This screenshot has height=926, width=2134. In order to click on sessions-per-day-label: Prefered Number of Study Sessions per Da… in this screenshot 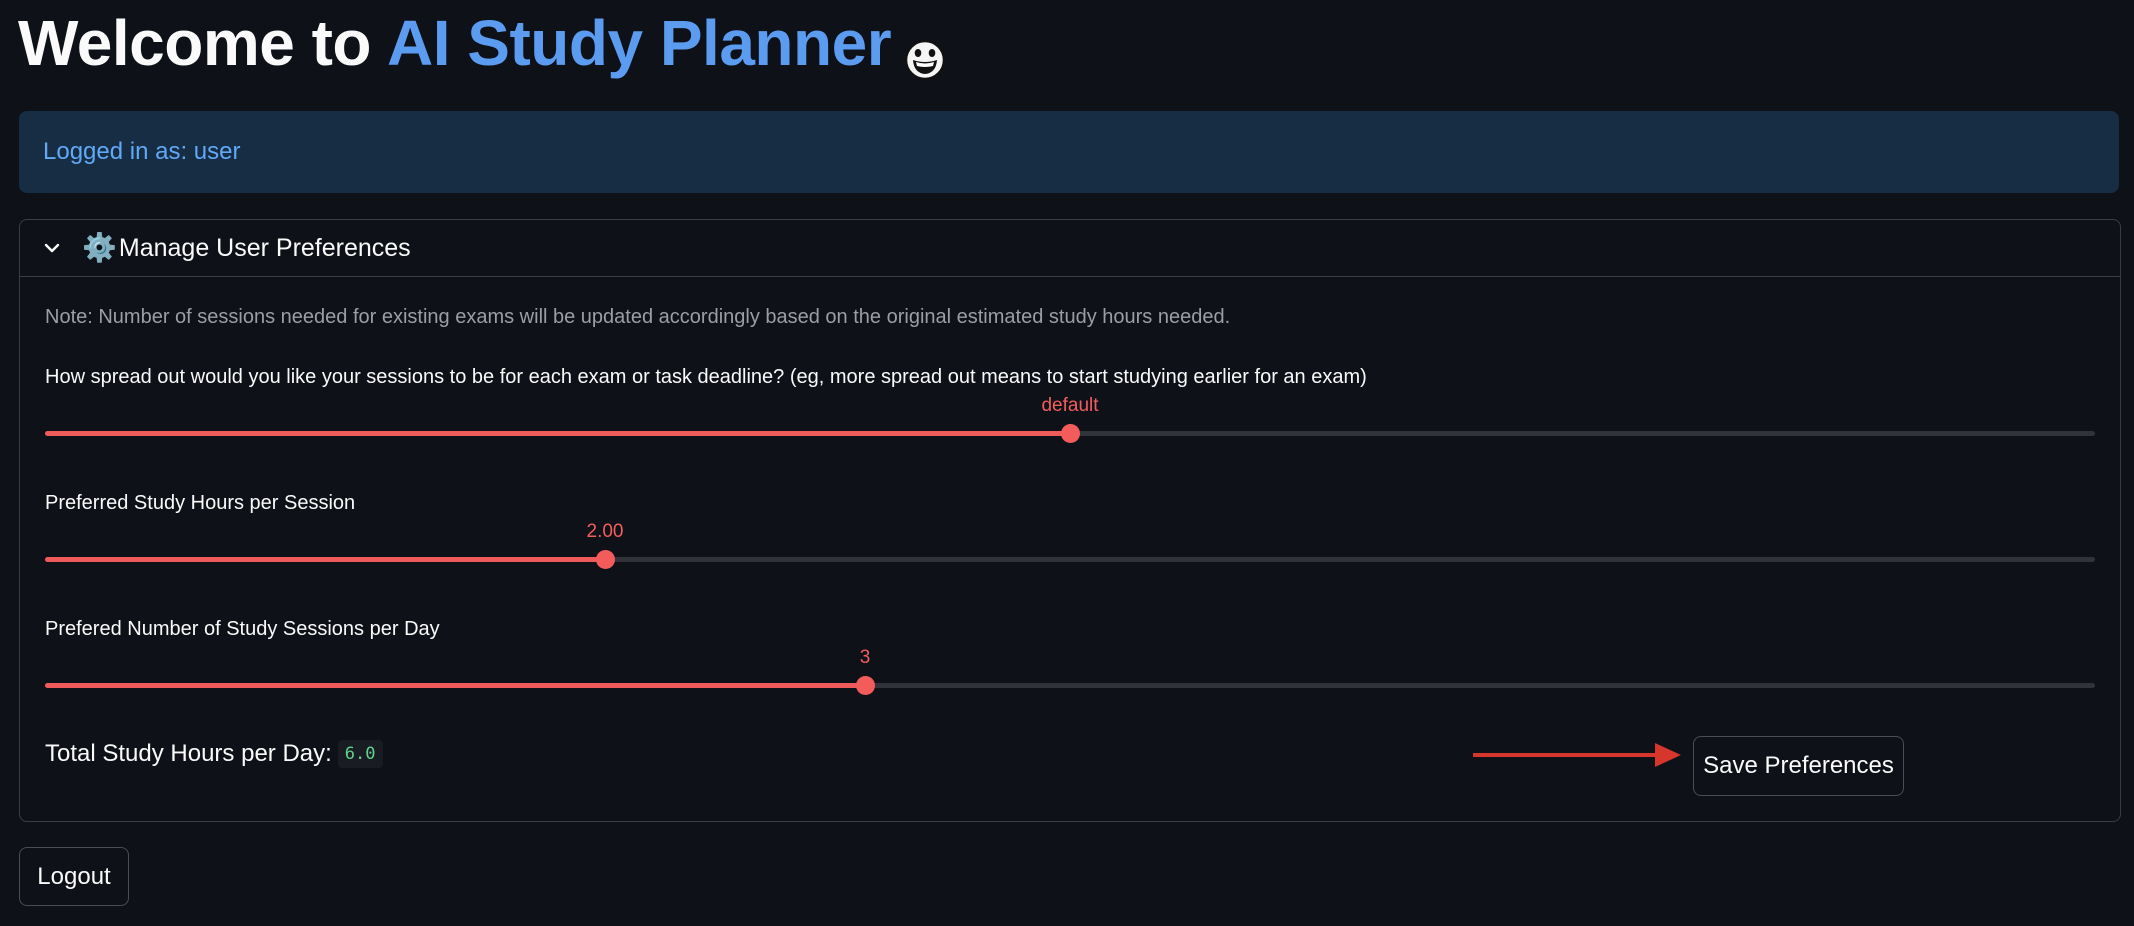, I will do `click(242, 629)`.